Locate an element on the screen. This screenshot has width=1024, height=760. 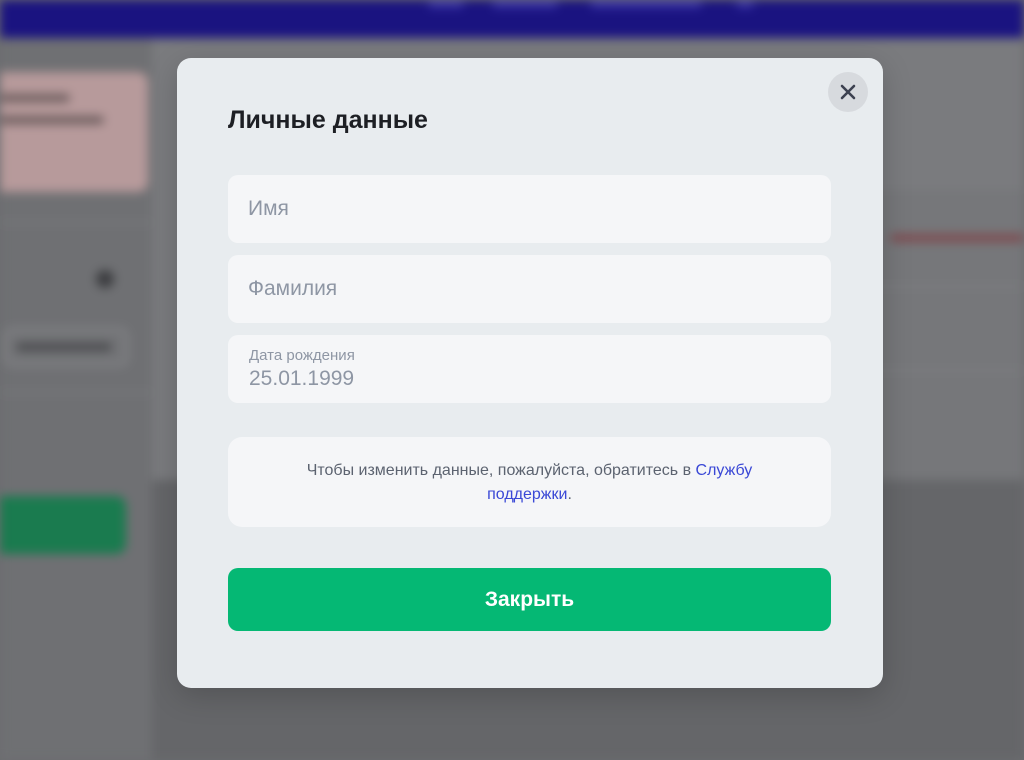
background-alert is located at coordinates (74, 132).